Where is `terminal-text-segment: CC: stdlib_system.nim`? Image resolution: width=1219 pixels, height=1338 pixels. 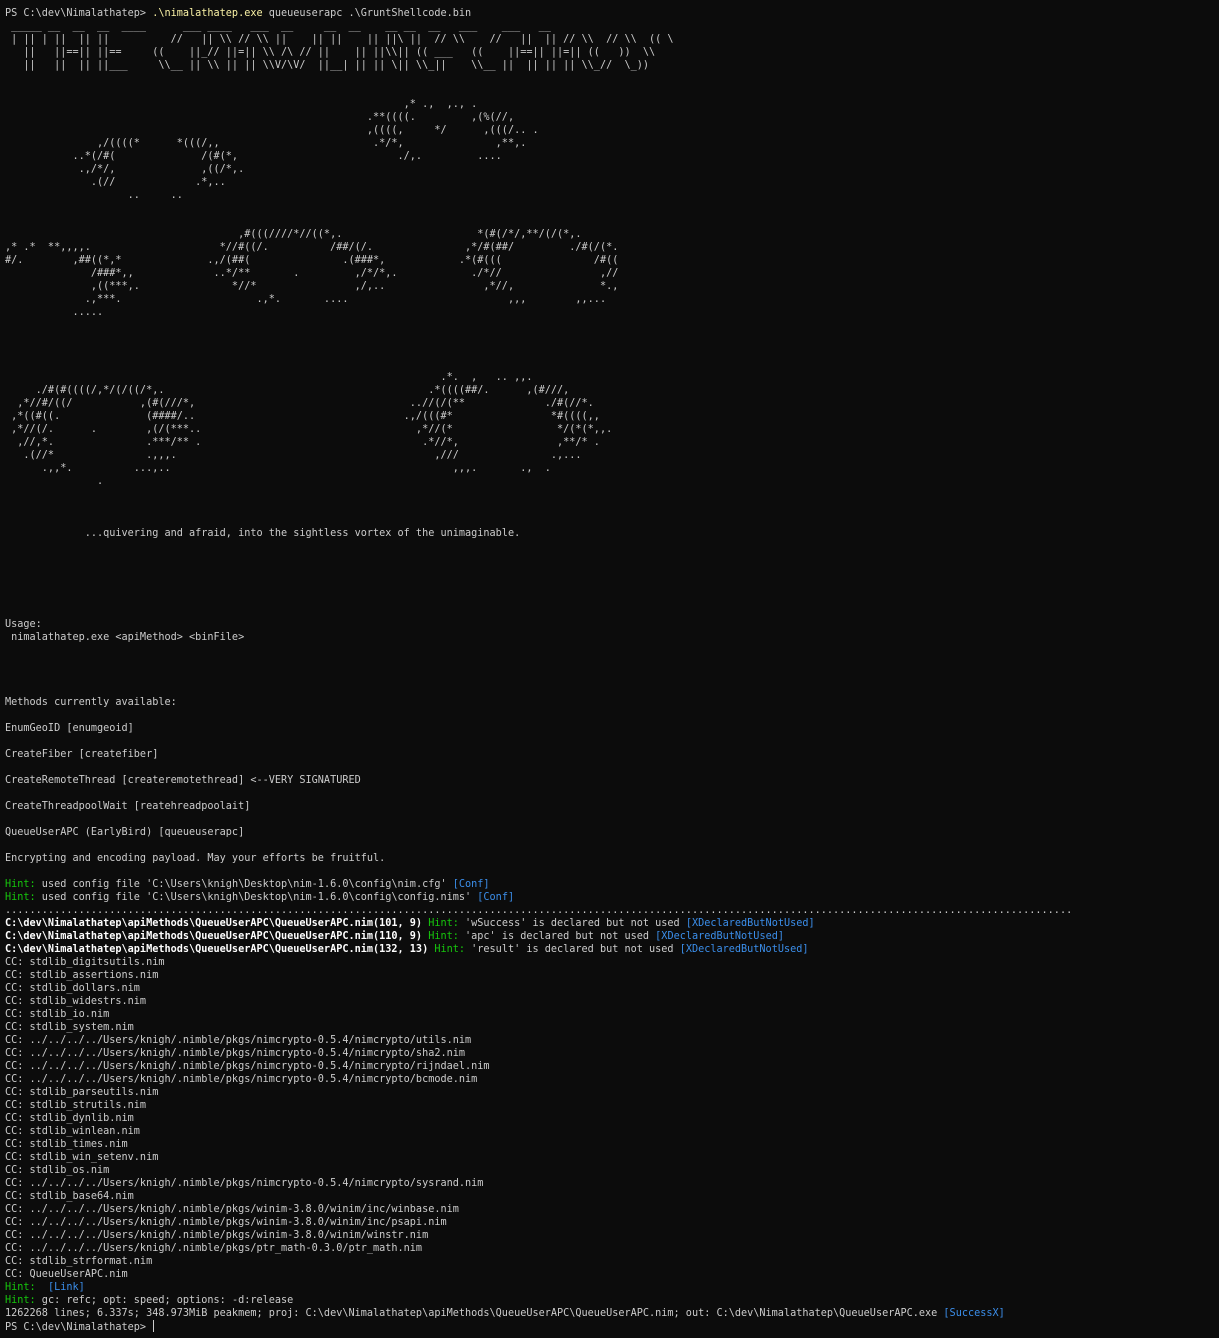 terminal-text-segment: CC: stdlib_system.nim is located at coordinates (69, 1027).